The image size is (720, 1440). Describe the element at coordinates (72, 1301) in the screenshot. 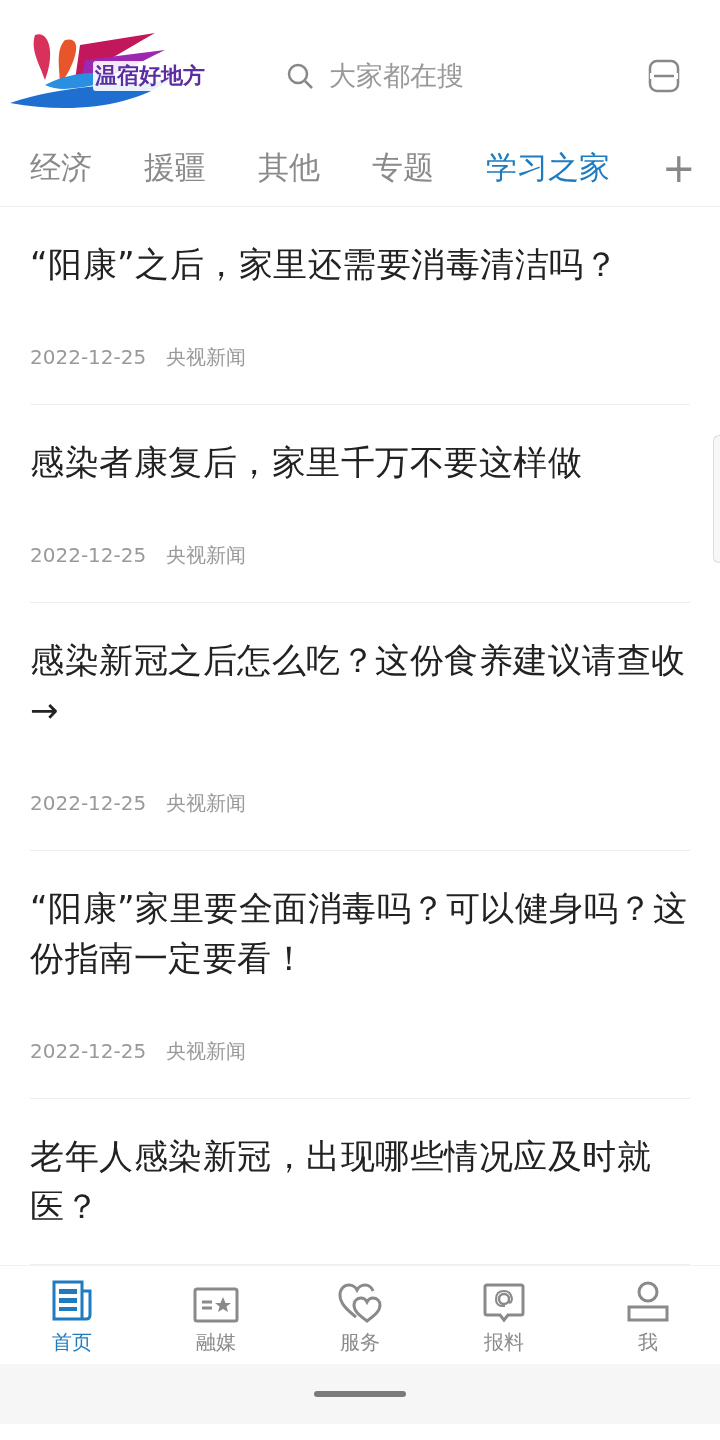

I see `newspaper-icon` at that location.